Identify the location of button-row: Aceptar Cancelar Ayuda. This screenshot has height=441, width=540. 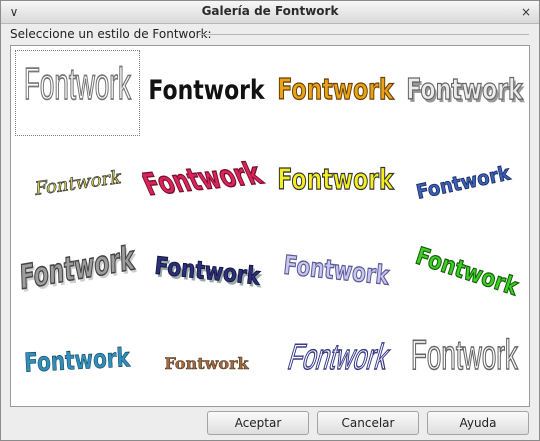
(270, 423).